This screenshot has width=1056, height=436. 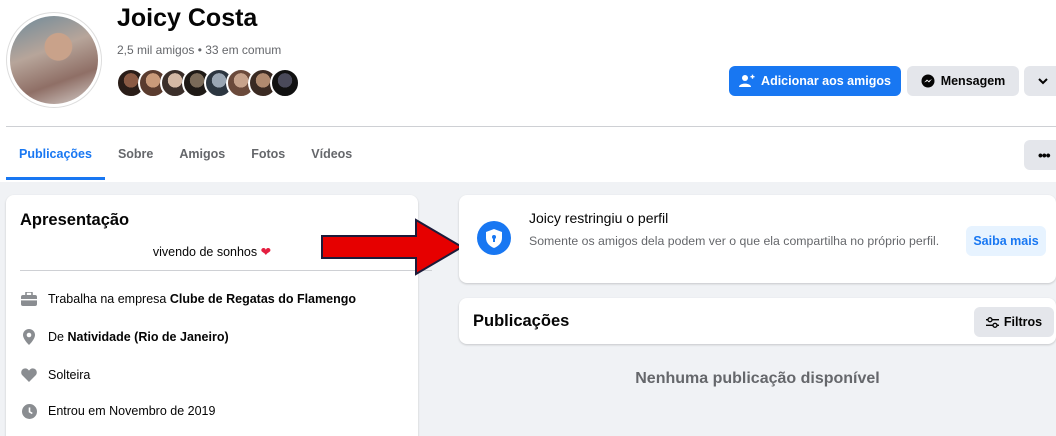 I want to click on bio-label: vivendo de sonhos, so click(x=205, y=252).